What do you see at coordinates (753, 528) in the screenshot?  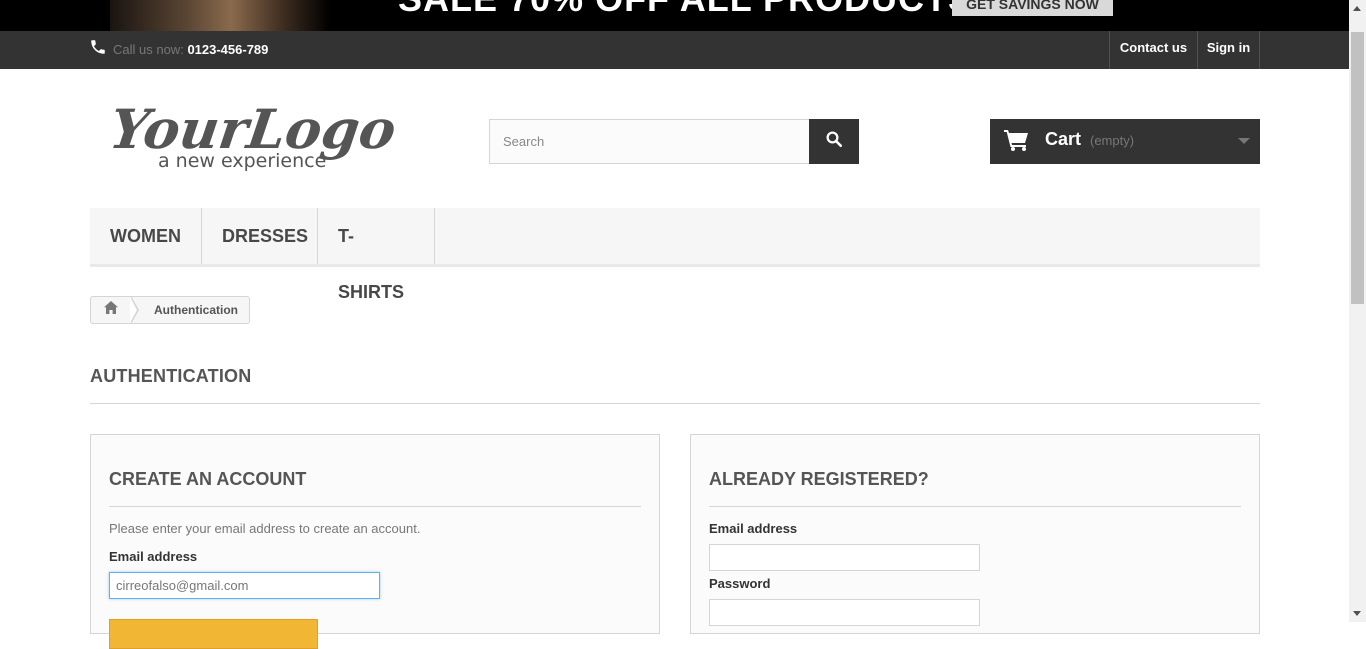 I see `login-email-label: Email address` at bounding box center [753, 528].